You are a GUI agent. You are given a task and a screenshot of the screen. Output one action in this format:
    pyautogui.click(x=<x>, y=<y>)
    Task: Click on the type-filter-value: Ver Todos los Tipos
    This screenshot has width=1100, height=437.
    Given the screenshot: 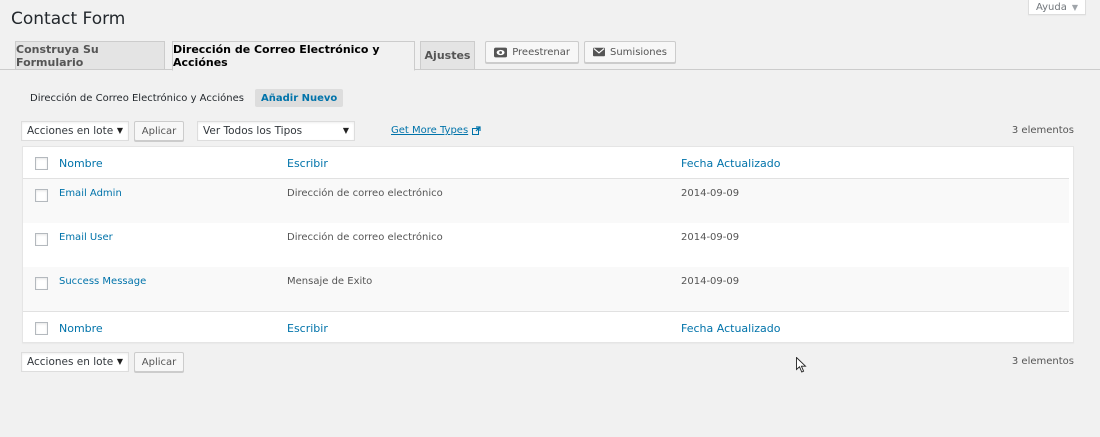 What is the action you would take?
    pyautogui.click(x=253, y=131)
    